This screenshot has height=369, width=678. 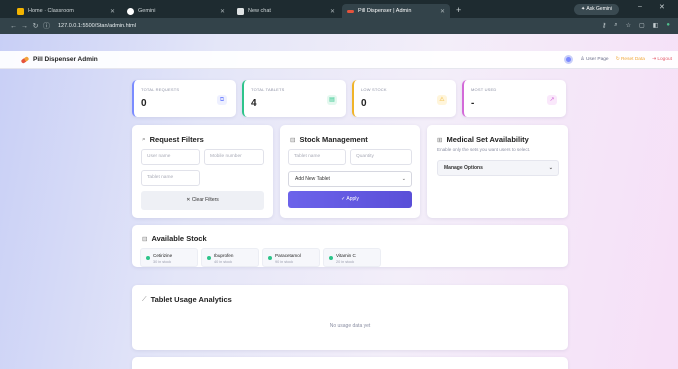 I want to click on mobile-number-input: Mobile number, so click(x=234, y=157).